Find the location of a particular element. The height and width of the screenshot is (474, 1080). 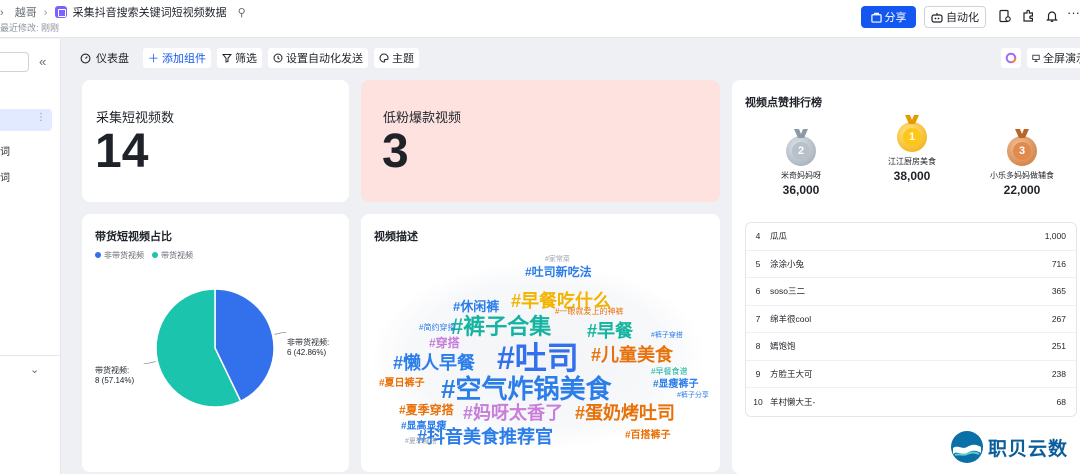

bell-icon is located at coordinates (1052, 16).